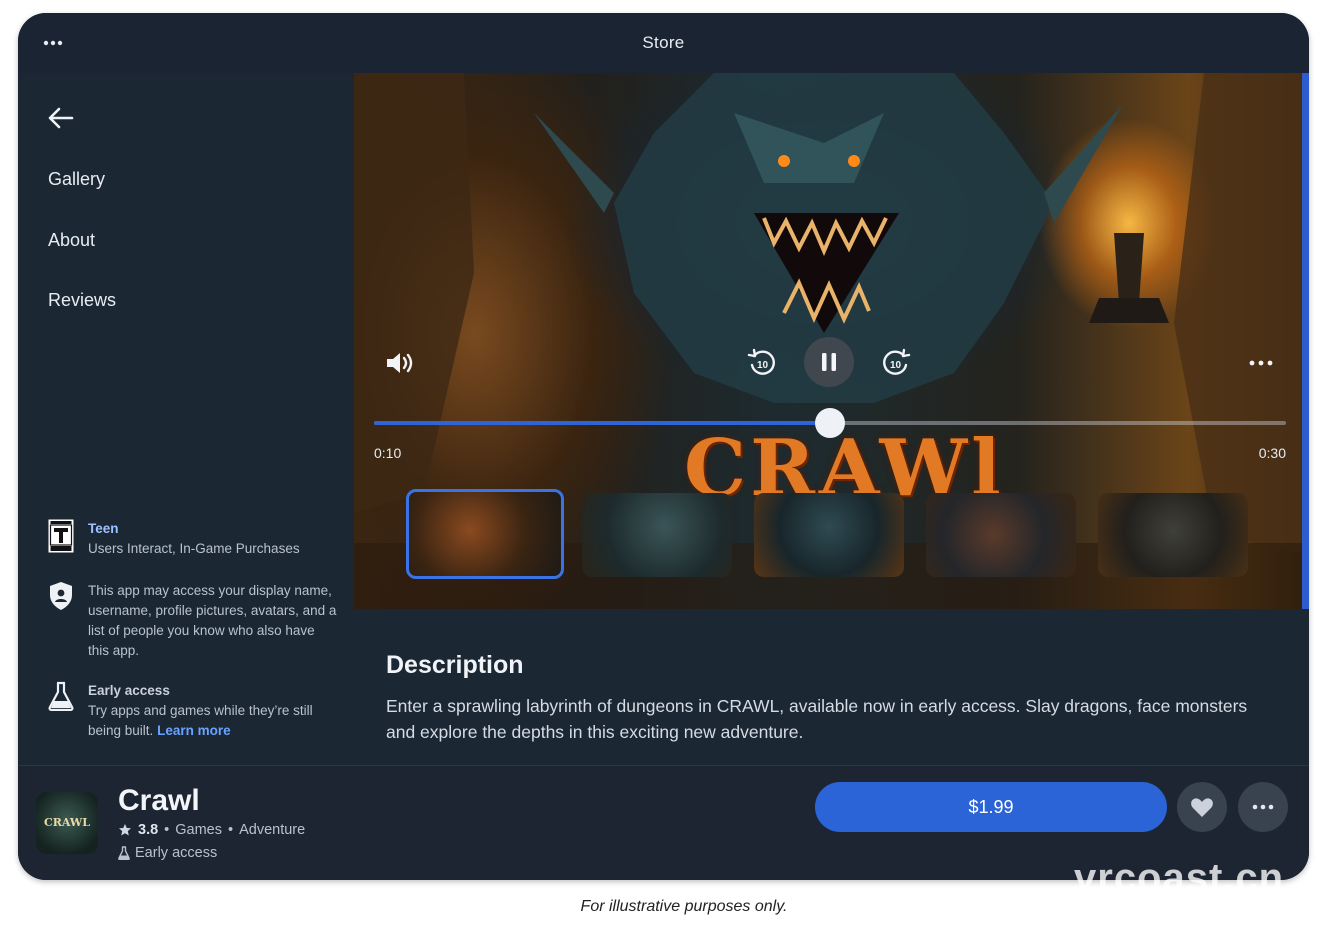  What do you see at coordinates (272, 830) in the screenshot?
I see `app-genre: Adventure` at bounding box center [272, 830].